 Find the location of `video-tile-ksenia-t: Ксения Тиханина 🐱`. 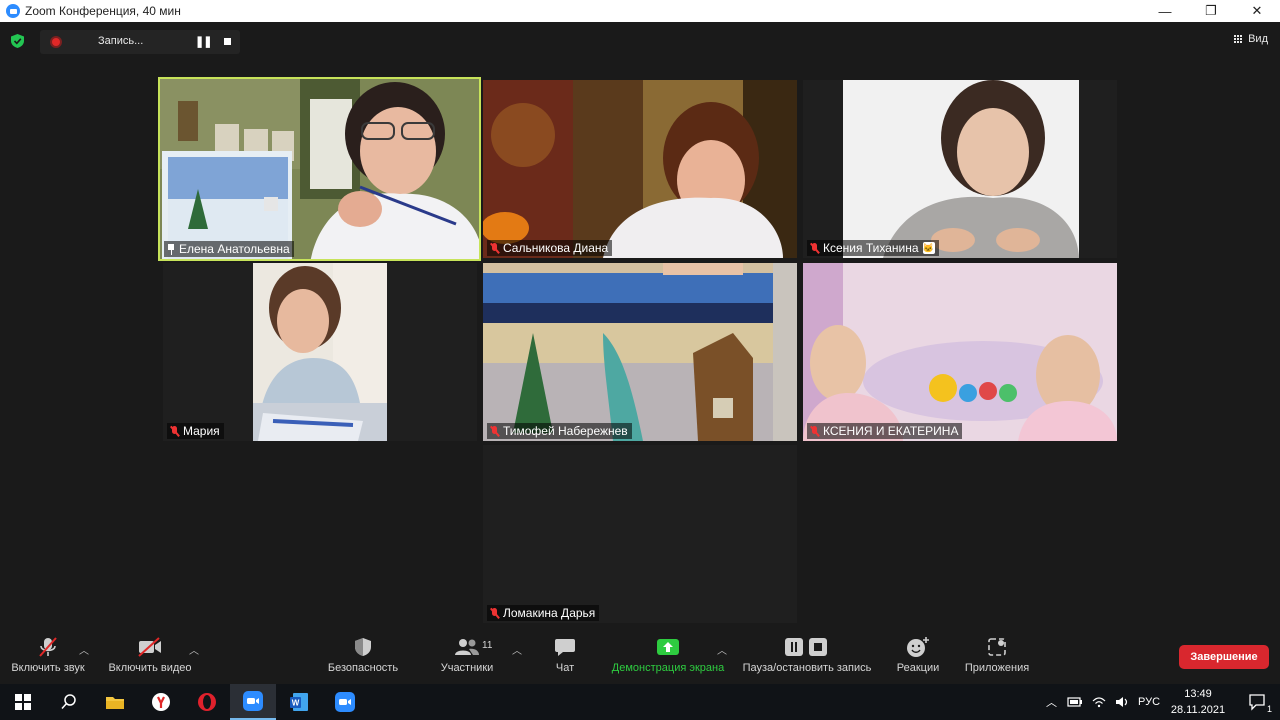

video-tile-ksenia-t: Ксения Тиханина 🐱 is located at coordinates (960, 169).